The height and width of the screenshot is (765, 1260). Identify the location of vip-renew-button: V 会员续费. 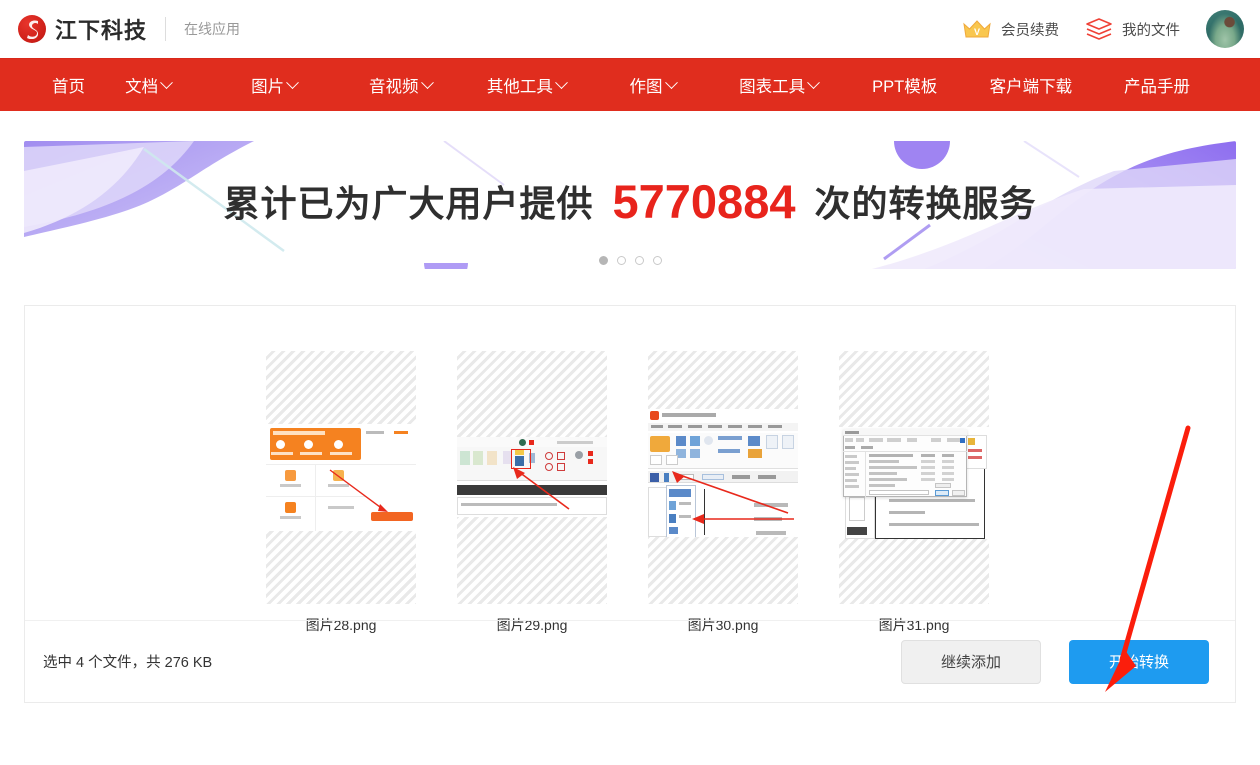
(1010, 29).